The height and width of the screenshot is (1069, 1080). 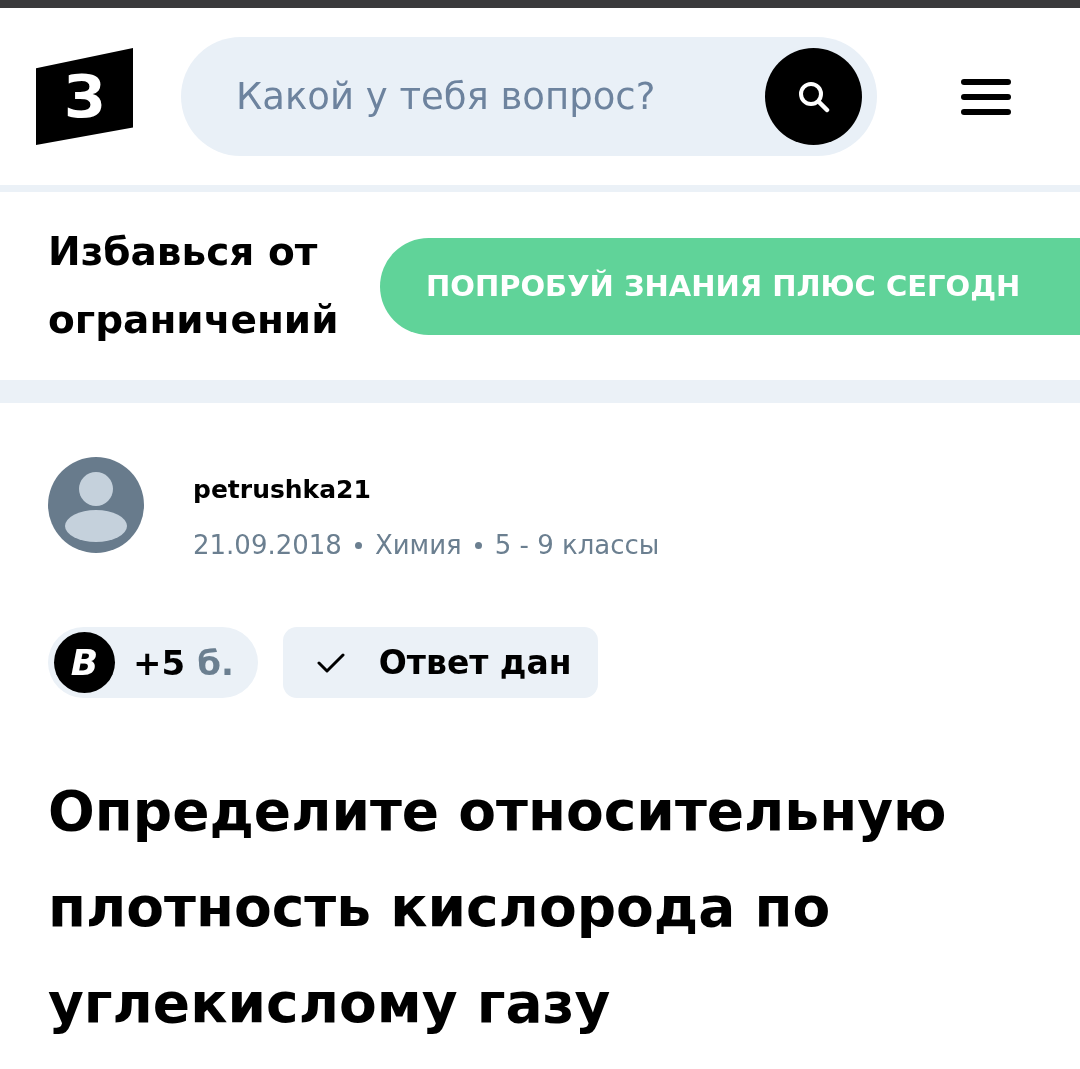 What do you see at coordinates (96, 505) in the screenshot?
I see `avatar-icon` at bounding box center [96, 505].